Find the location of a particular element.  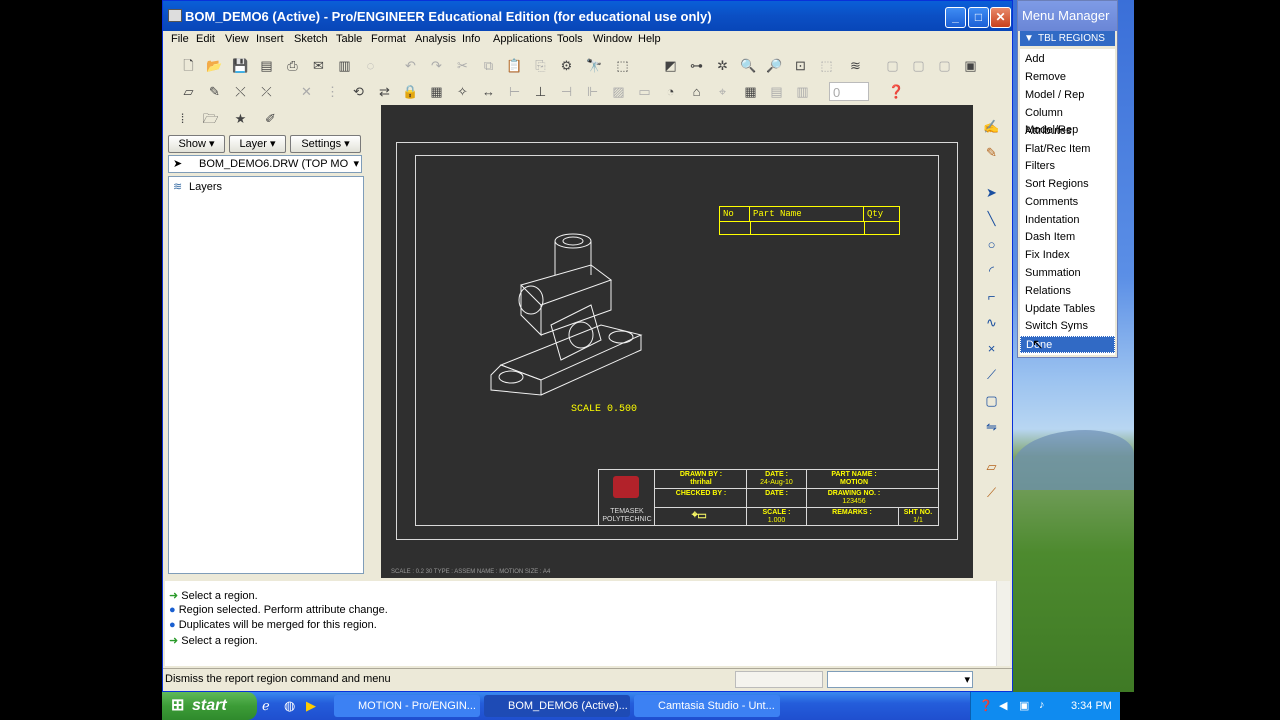

mm-item-remove: Remove is located at coordinates (1067, 77).